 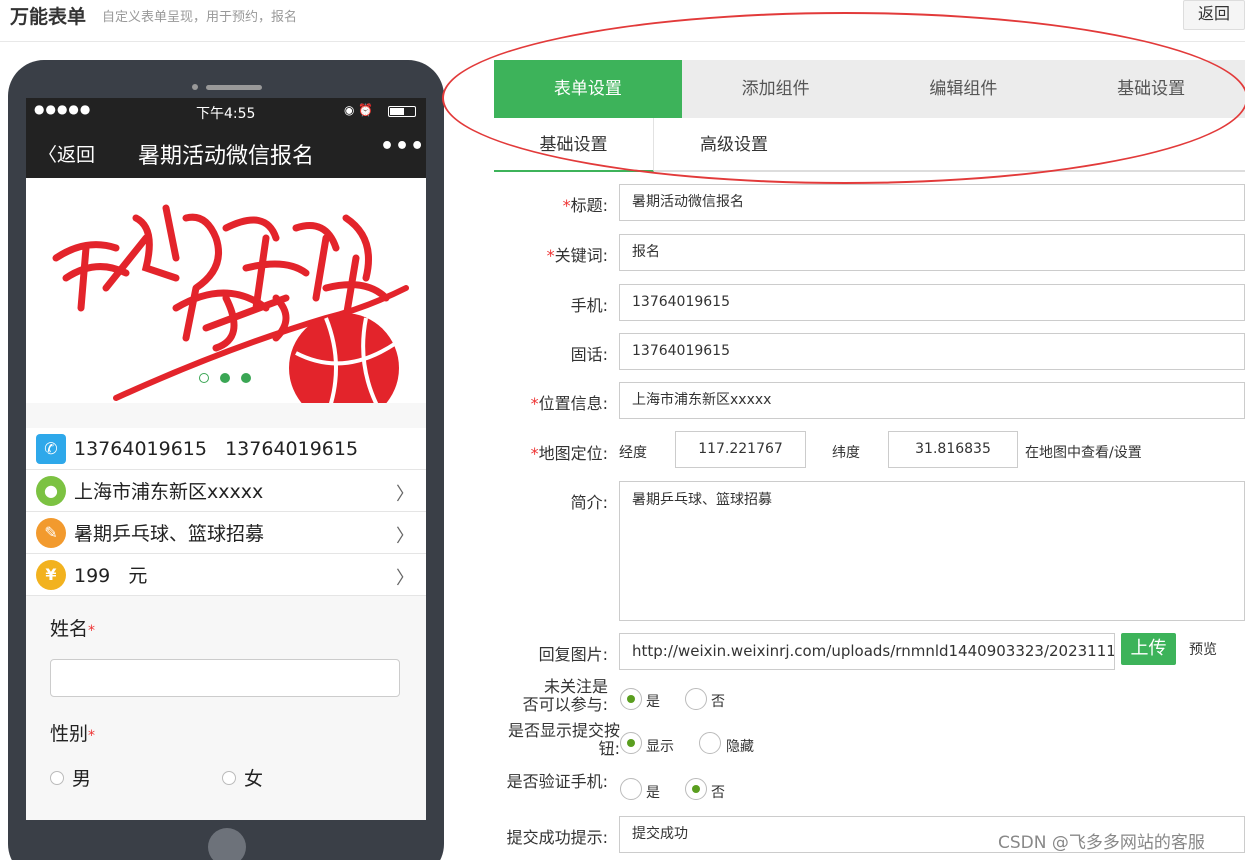 I want to click on latitude-input: 31.816835, so click(x=953, y=449).